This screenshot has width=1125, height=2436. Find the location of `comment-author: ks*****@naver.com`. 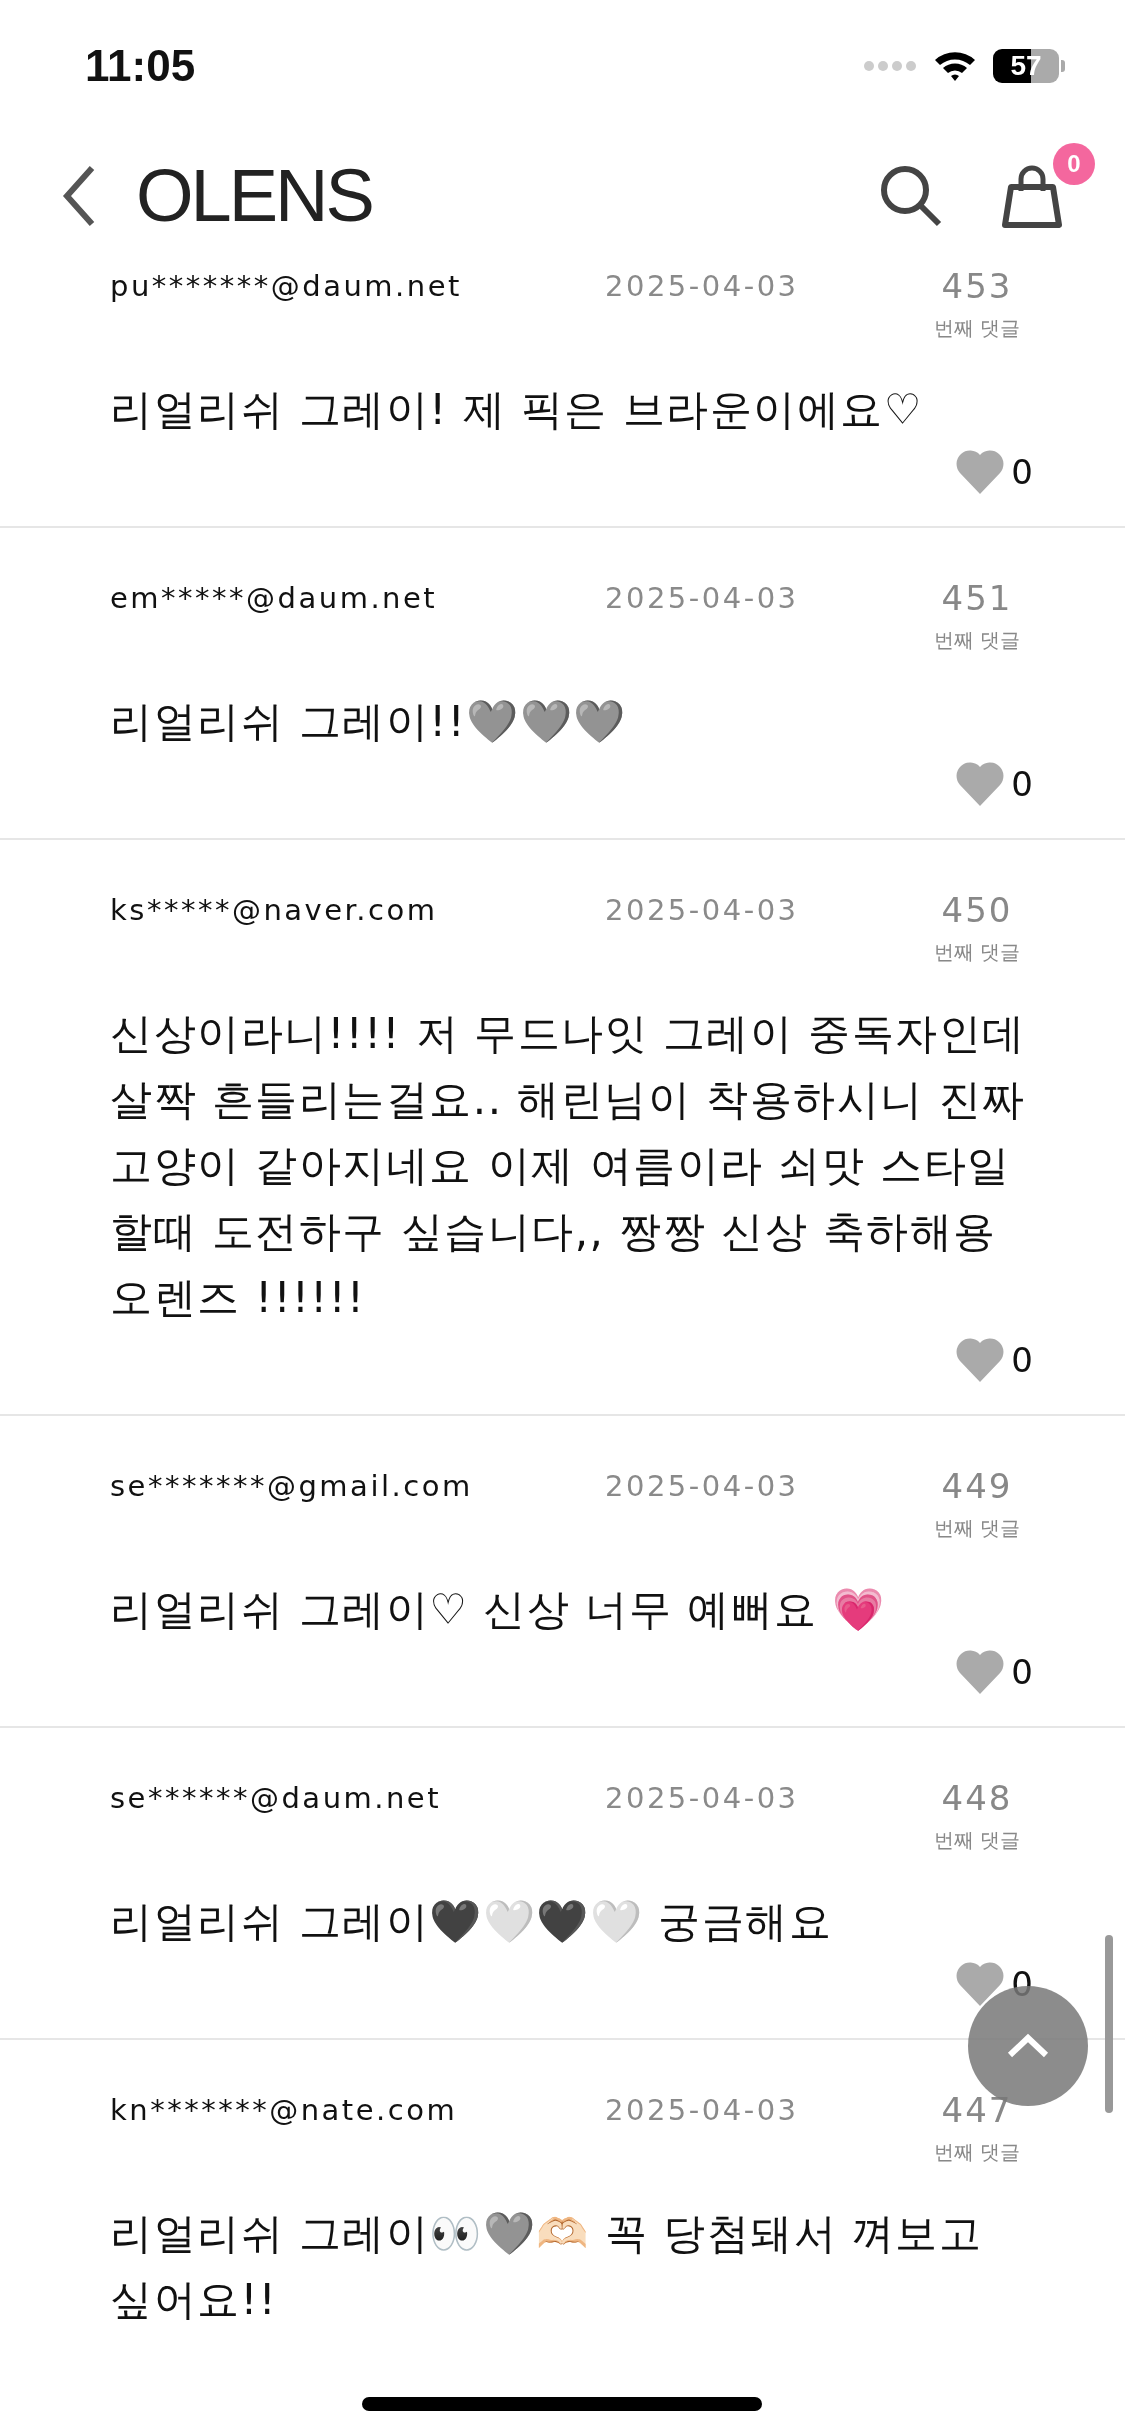

comment-author: ks*****@naver.com is located at coordinates (274, 910).